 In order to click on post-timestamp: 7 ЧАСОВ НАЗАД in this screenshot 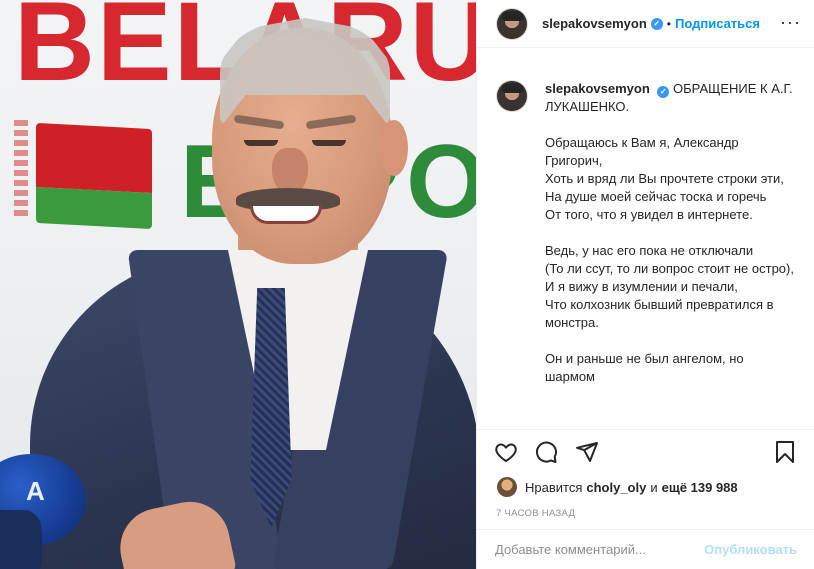, I will do `click(535, 513)`.